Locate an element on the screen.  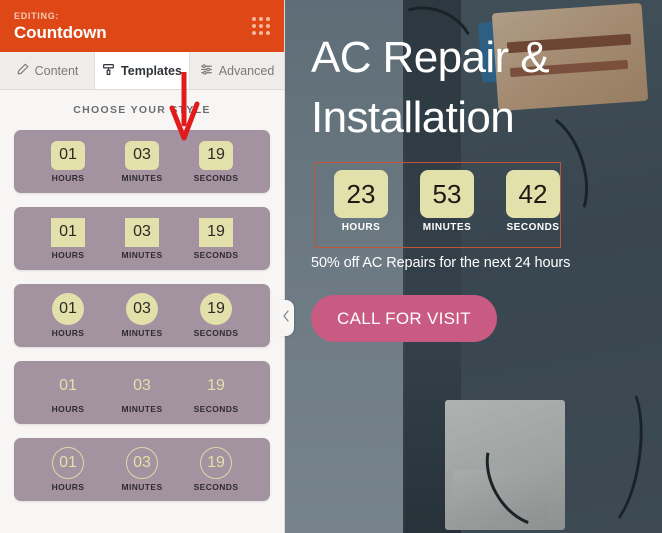
editing-label: EDITING: is located at coordinates (37, 15).